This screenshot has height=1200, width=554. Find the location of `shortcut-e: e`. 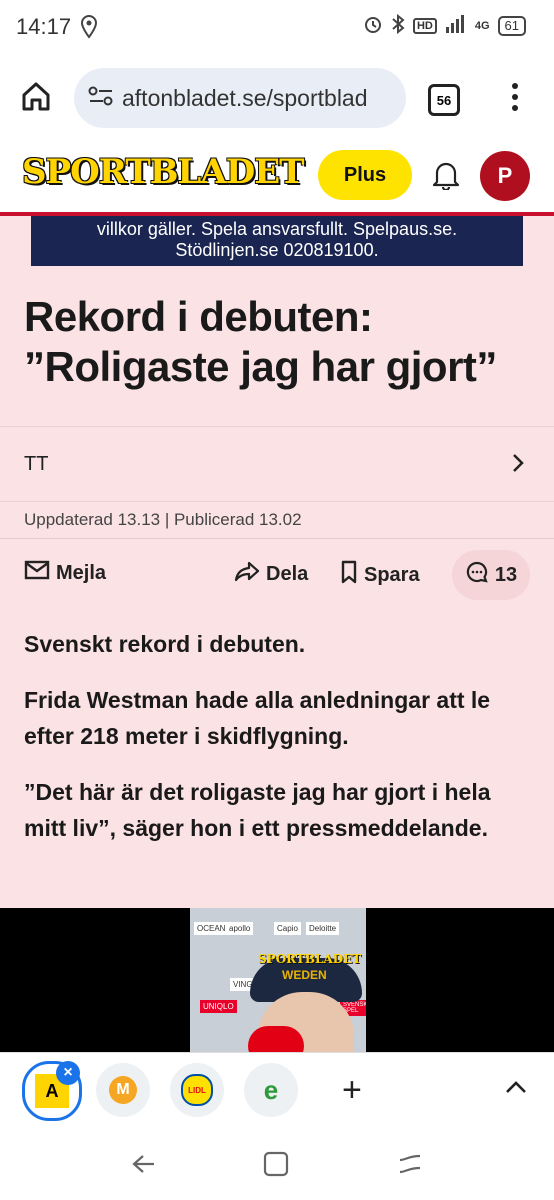

shortcut-e: e is located at coordinates (271, 1090).